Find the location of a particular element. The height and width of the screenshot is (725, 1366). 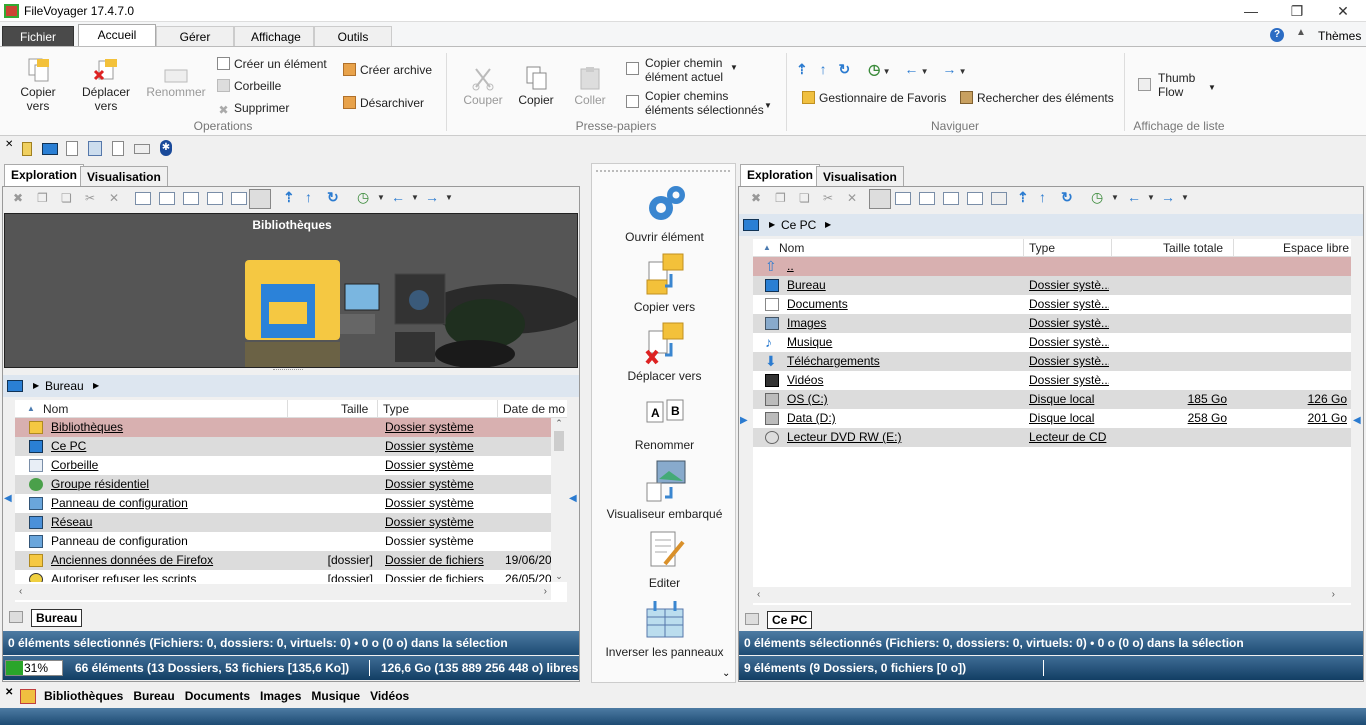

remove-icon: ✕ is located at coordinates (852, 198).